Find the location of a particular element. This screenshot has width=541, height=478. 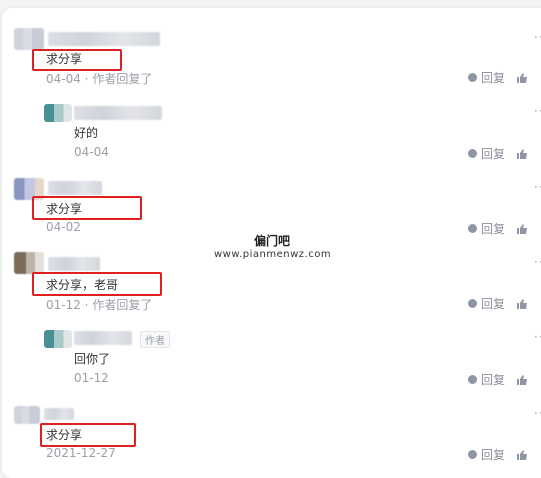

comment-meta: 01-12 is located at coordinates (91, 378).